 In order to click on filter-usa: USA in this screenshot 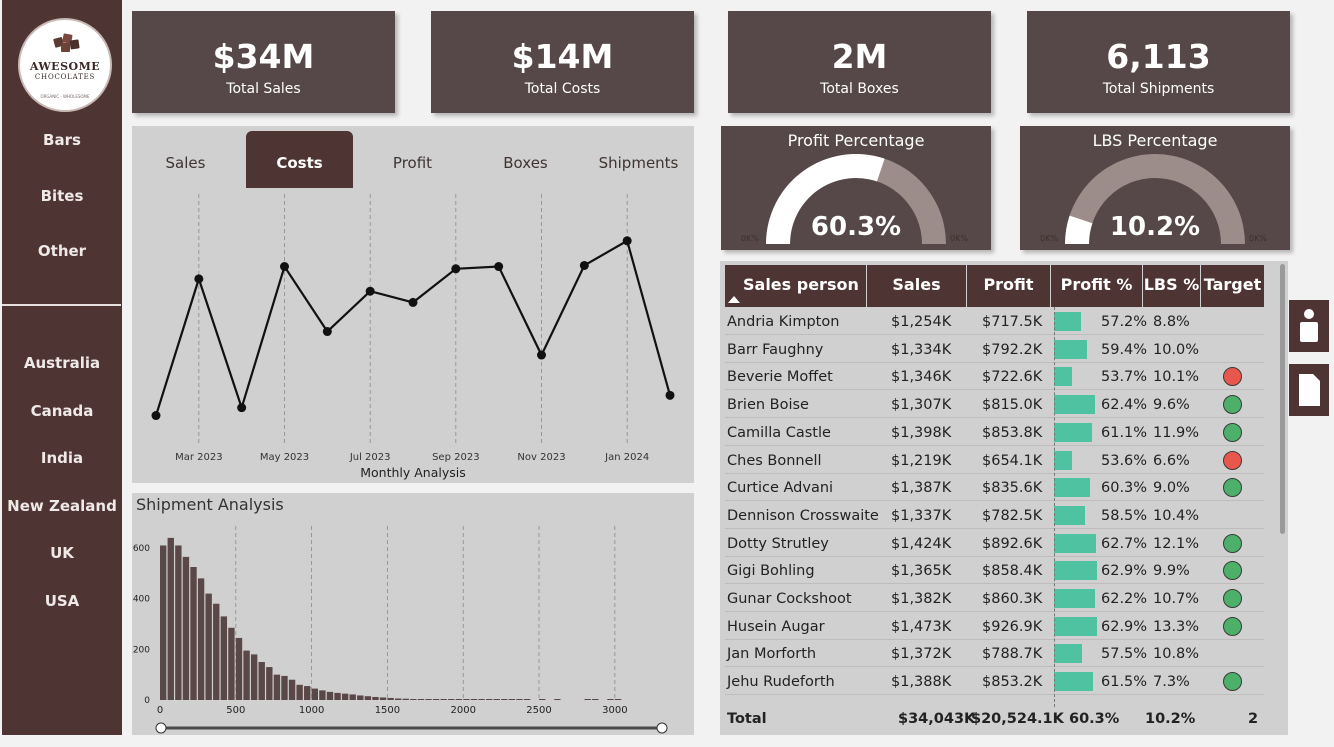, I will do `click(62, 601)`.